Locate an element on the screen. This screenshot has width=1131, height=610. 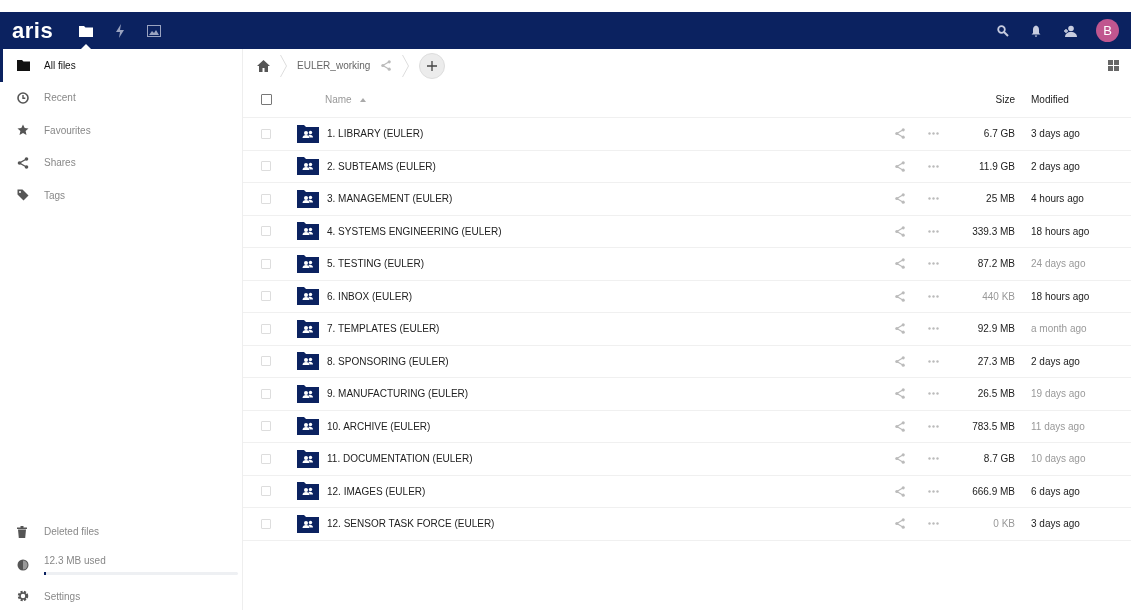
home-icon is located at coordinates (263, 65).